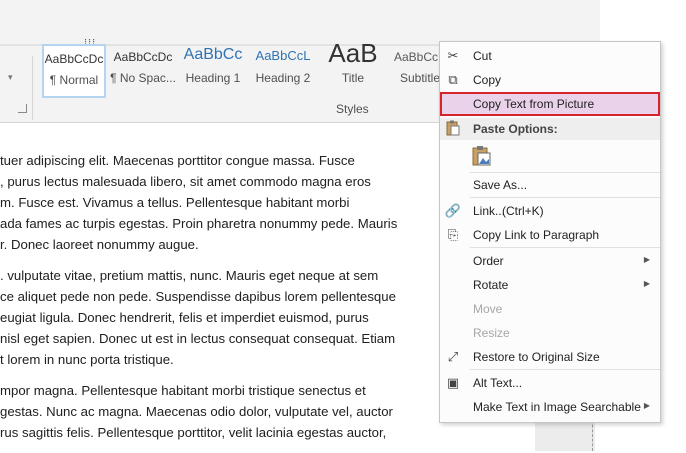 The image size is (686, 453). What do you see at coordinates (550, 333) in the screenshot?
I see `menu-item-resize: Resize` at bounding box center [550, 333].